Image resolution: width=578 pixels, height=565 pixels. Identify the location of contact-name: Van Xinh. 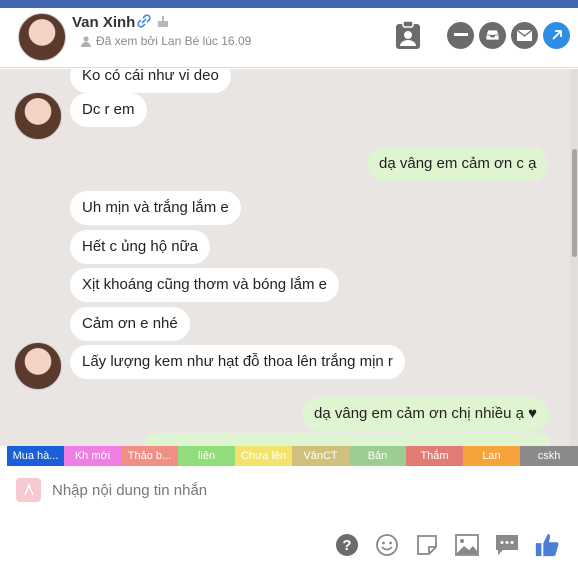
(103, 22).